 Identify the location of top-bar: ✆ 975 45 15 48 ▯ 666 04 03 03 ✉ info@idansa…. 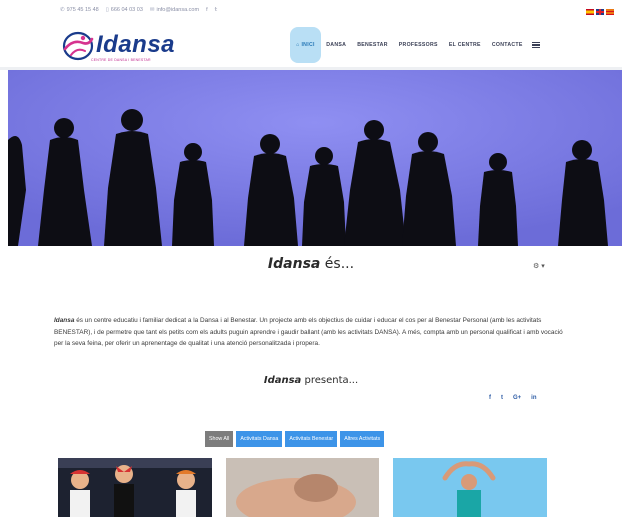
(311, 11).